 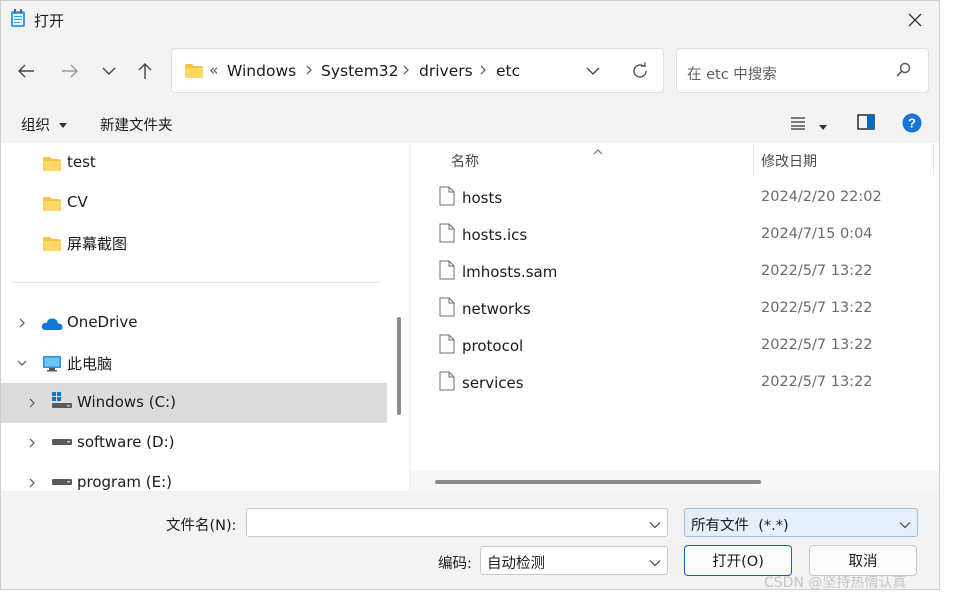 I want to click on address-bar: « Windows System32 drivers etc, so click(x=417, y=70).